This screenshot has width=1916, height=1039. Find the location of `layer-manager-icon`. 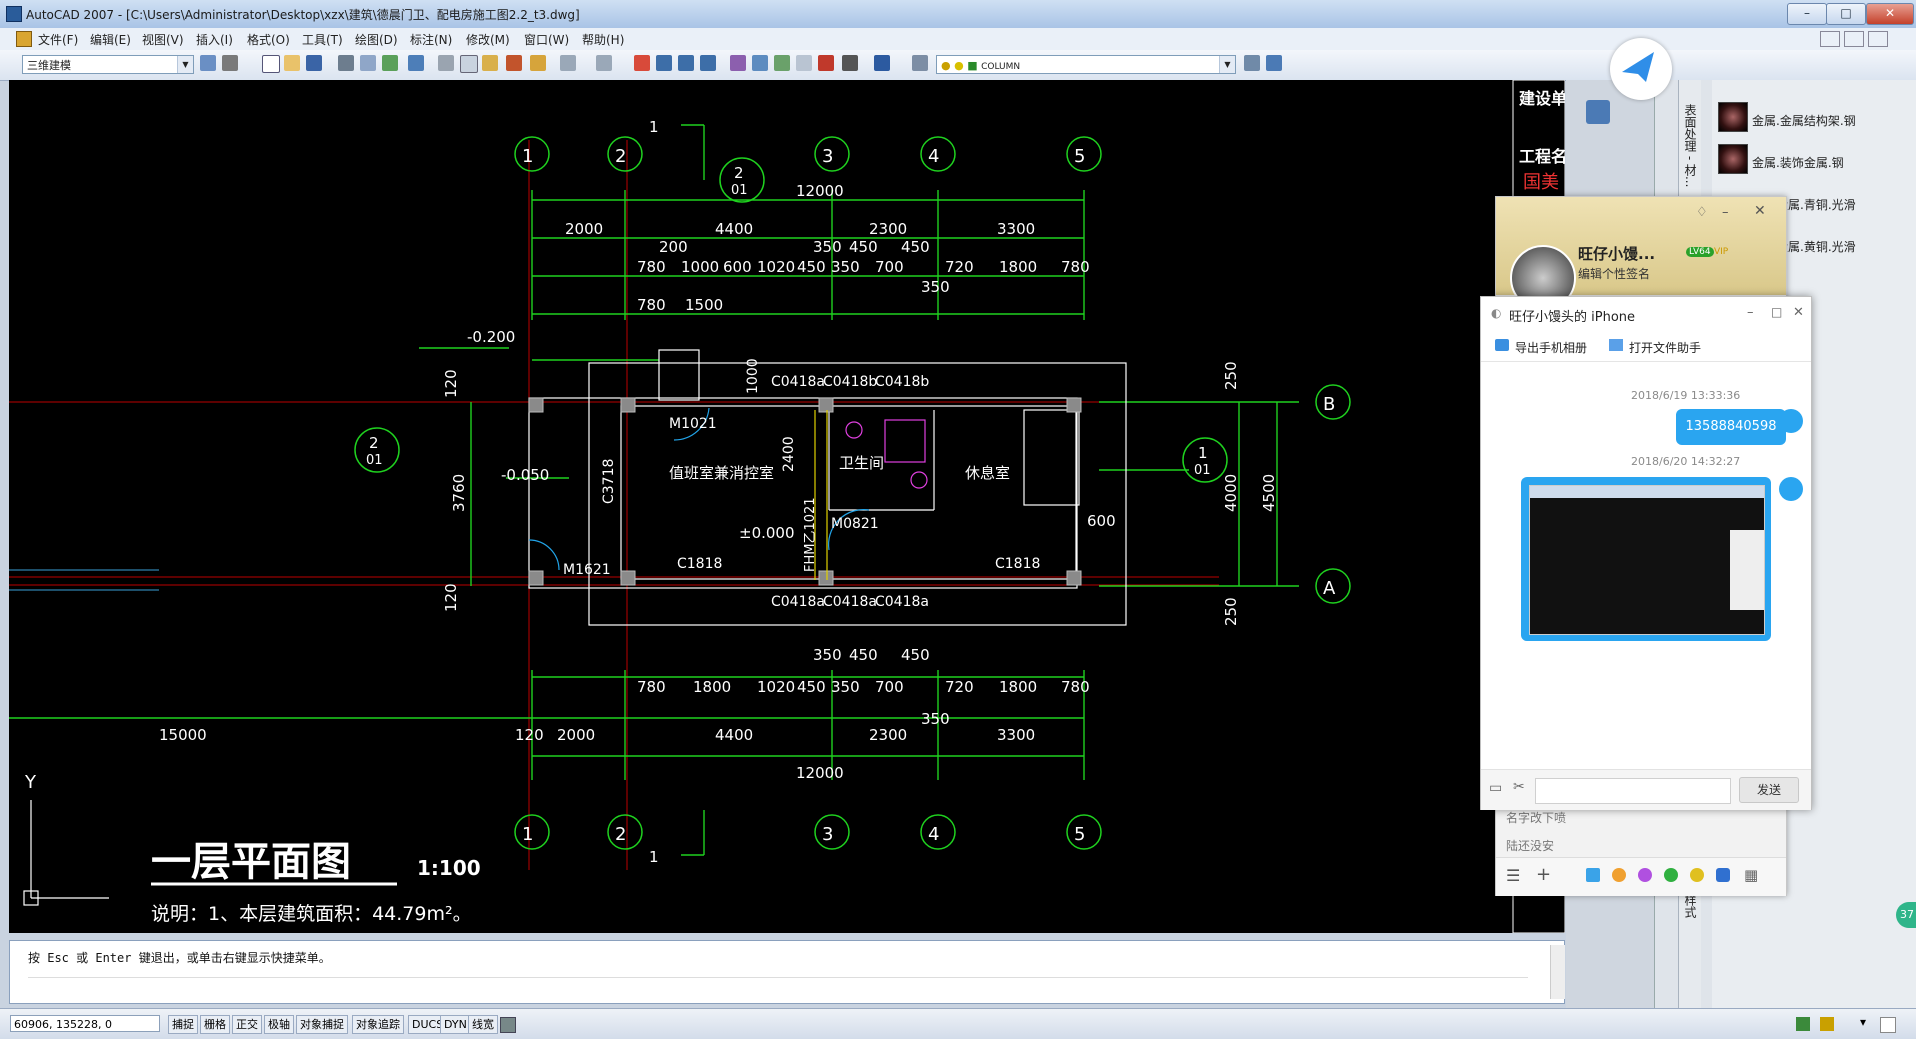

layer-manager-icon is located at coordinates (920, 63).